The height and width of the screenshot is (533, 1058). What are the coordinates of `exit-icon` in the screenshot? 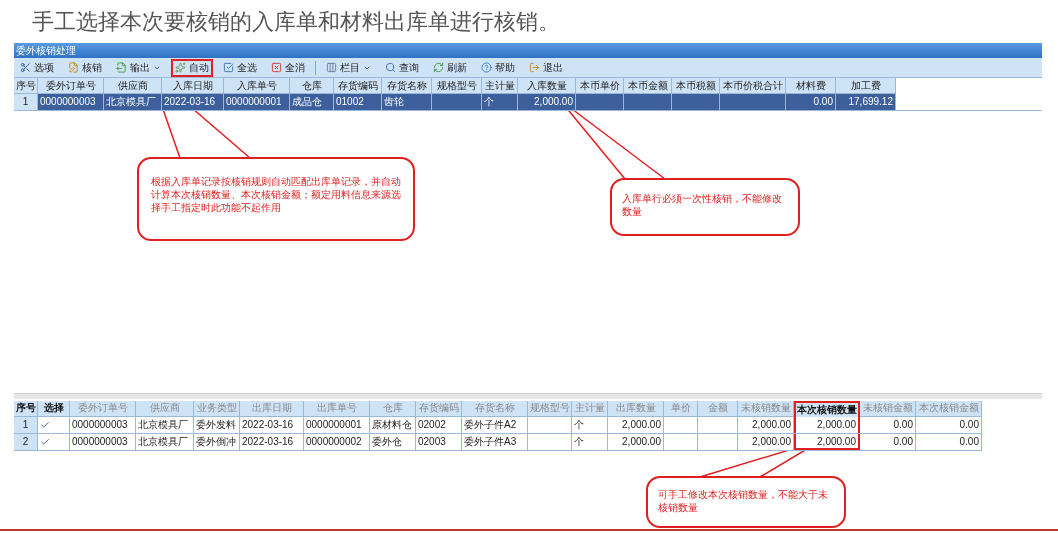 It's located at (534, 67).